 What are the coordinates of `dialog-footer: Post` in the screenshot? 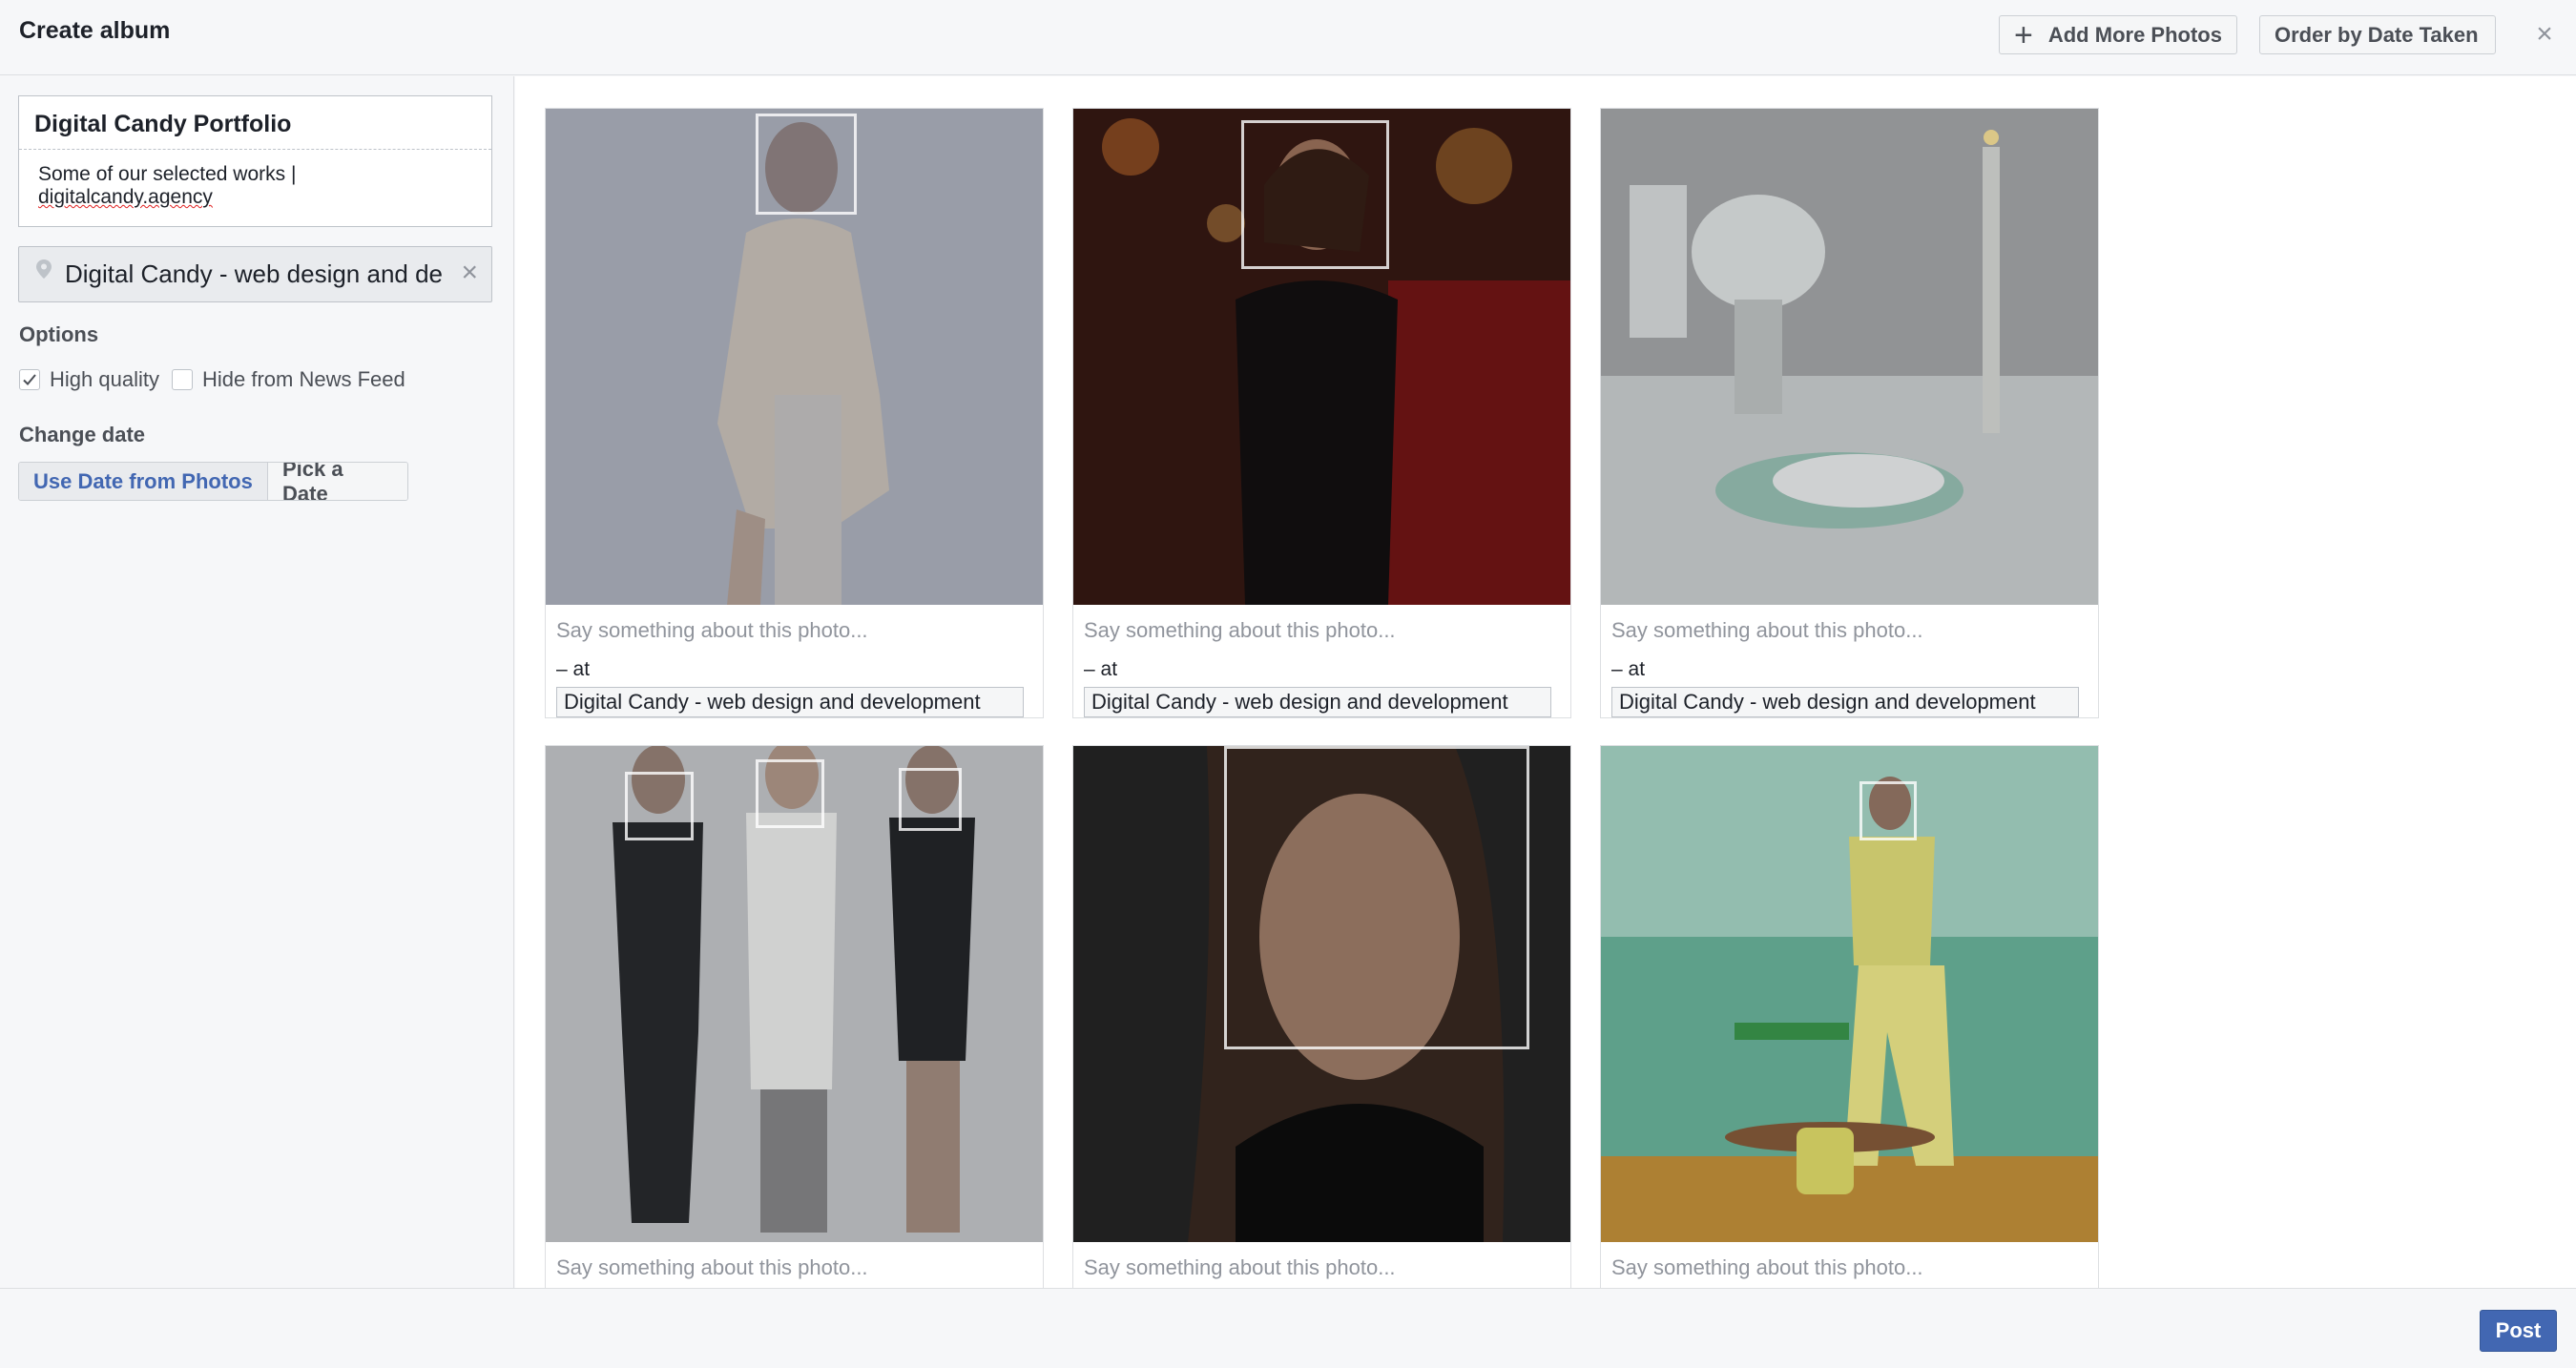 It's located at (1288, 1328).